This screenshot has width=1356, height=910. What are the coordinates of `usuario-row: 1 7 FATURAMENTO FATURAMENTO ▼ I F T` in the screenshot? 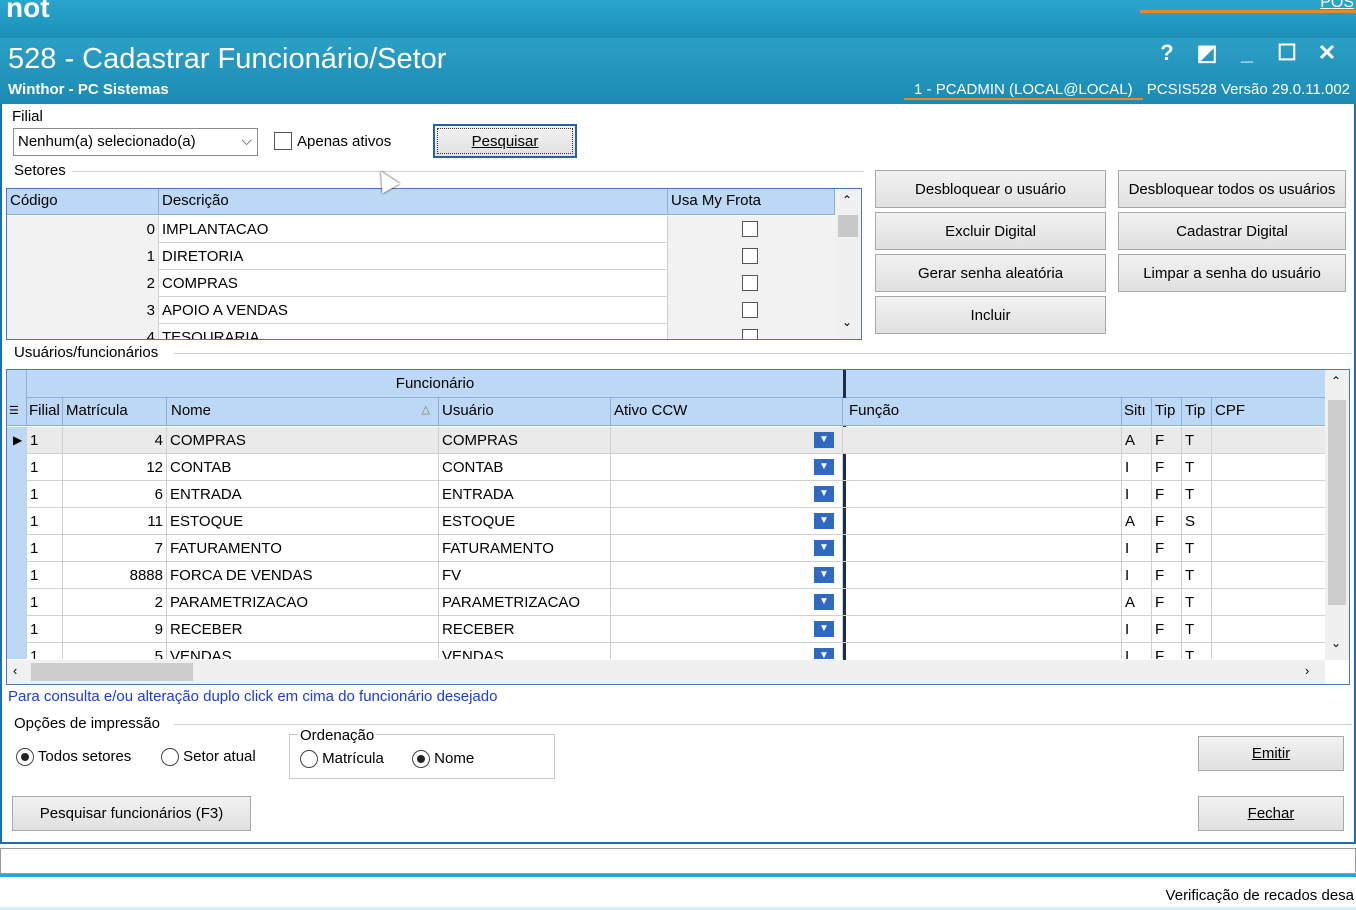 It's located at (666, 548).